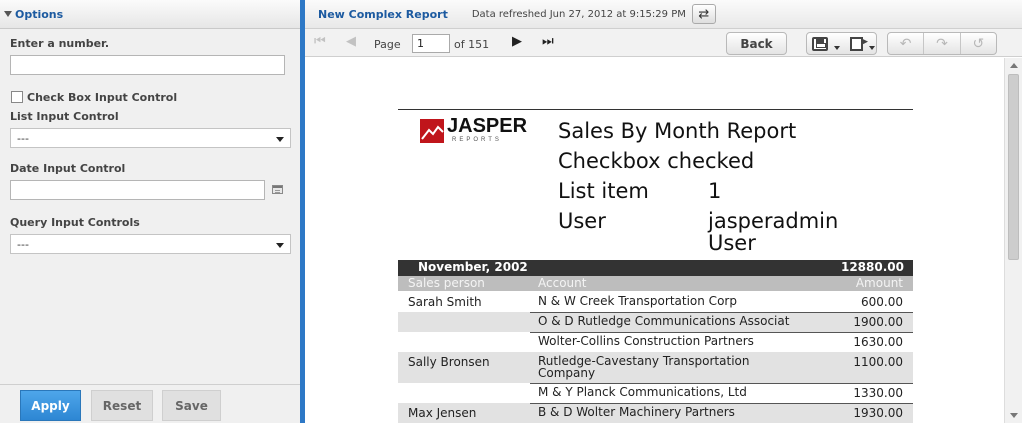 This screenshot has width=1022, height=423. I want to click on amount: 1100.00, so click(878, 362).